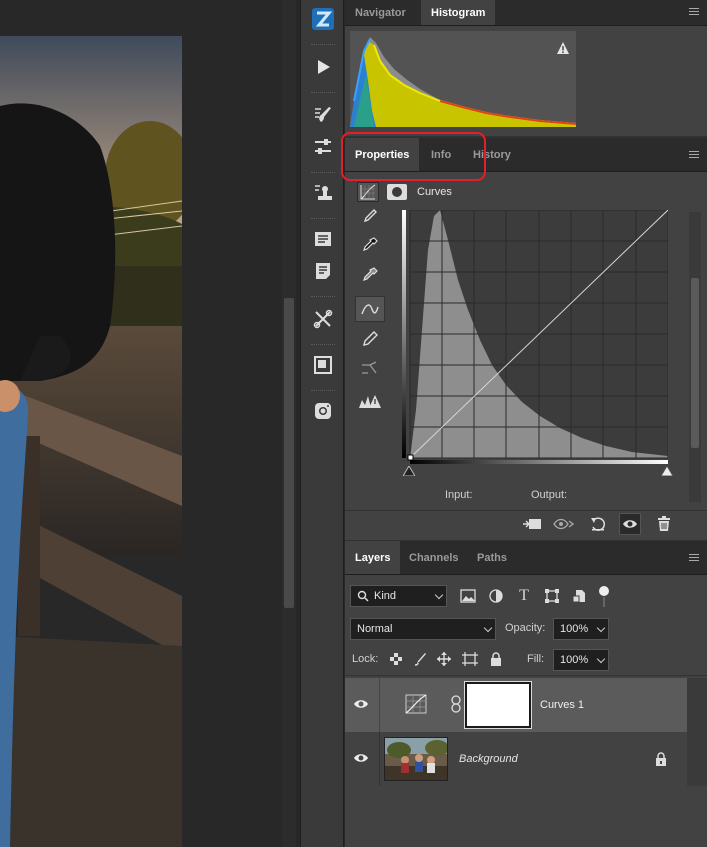 Image resolution: width=707 pixels, height=847 pixels. Describe the element at coordinates (468, 596) in the screenshot. I see `filter-pixel-icon` at that location.